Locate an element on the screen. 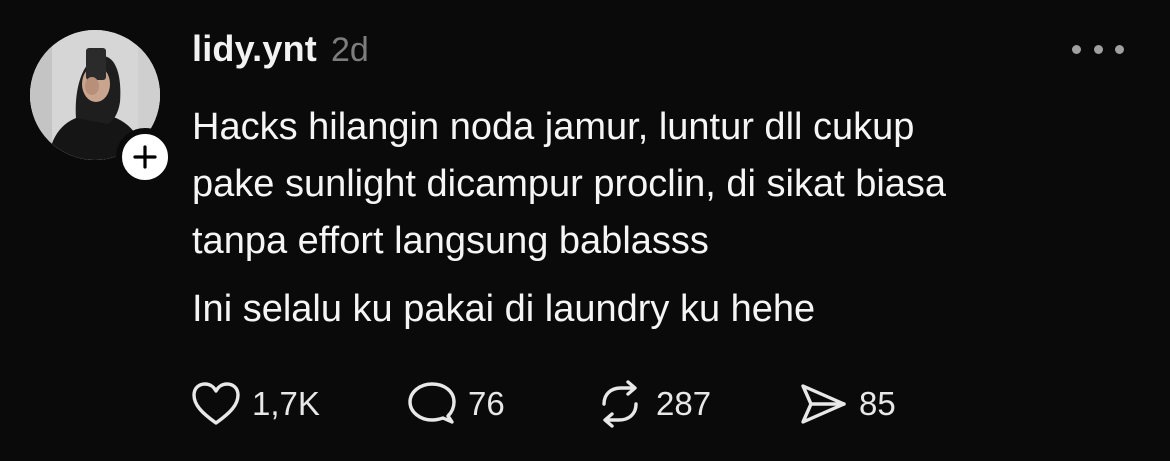 This screenshot has height=461, width=1170. share-button: 85 is located at coordinates (846, 404).